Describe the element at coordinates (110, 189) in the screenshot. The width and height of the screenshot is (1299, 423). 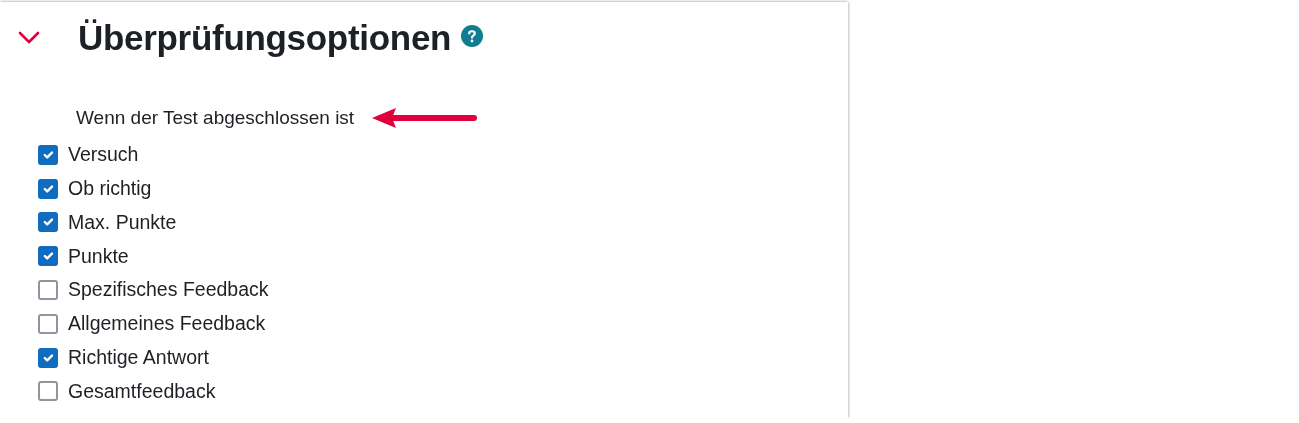
I see `checkbox-label: Ob richtig` at that location.